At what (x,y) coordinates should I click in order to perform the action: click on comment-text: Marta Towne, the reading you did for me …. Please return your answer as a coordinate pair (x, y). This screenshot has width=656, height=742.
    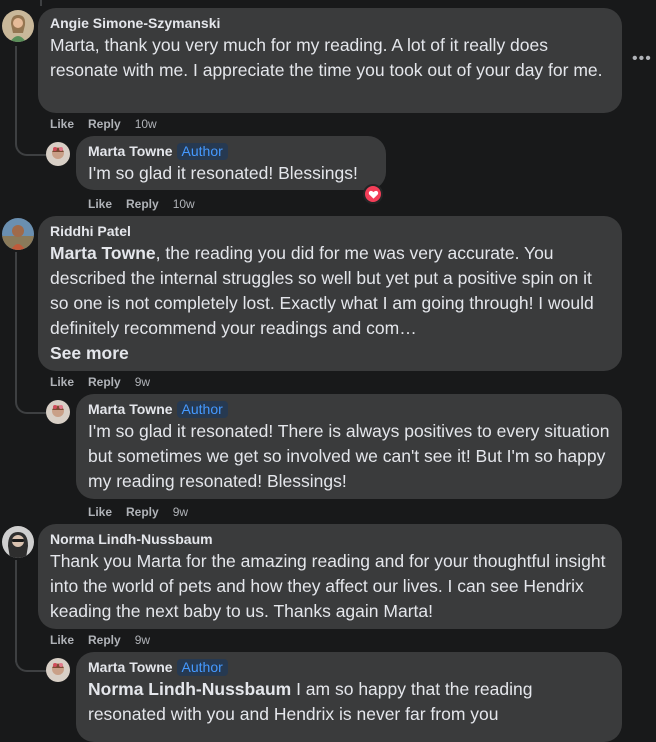
    Looking at the image, I should click on (330, 291).